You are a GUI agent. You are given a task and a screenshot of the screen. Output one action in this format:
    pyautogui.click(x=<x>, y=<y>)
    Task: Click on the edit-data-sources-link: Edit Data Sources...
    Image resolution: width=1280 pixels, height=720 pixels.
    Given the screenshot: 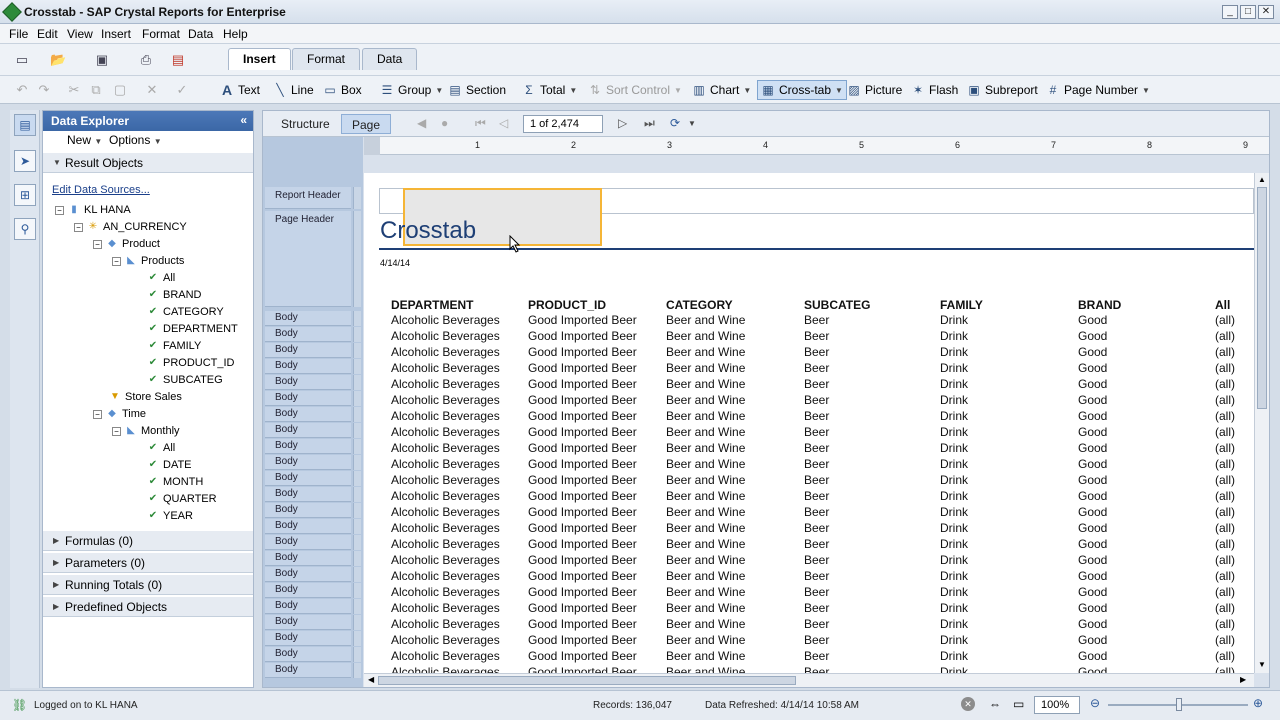 What is the action you would take?
    pyautogui.click(x=101, y=190)
    